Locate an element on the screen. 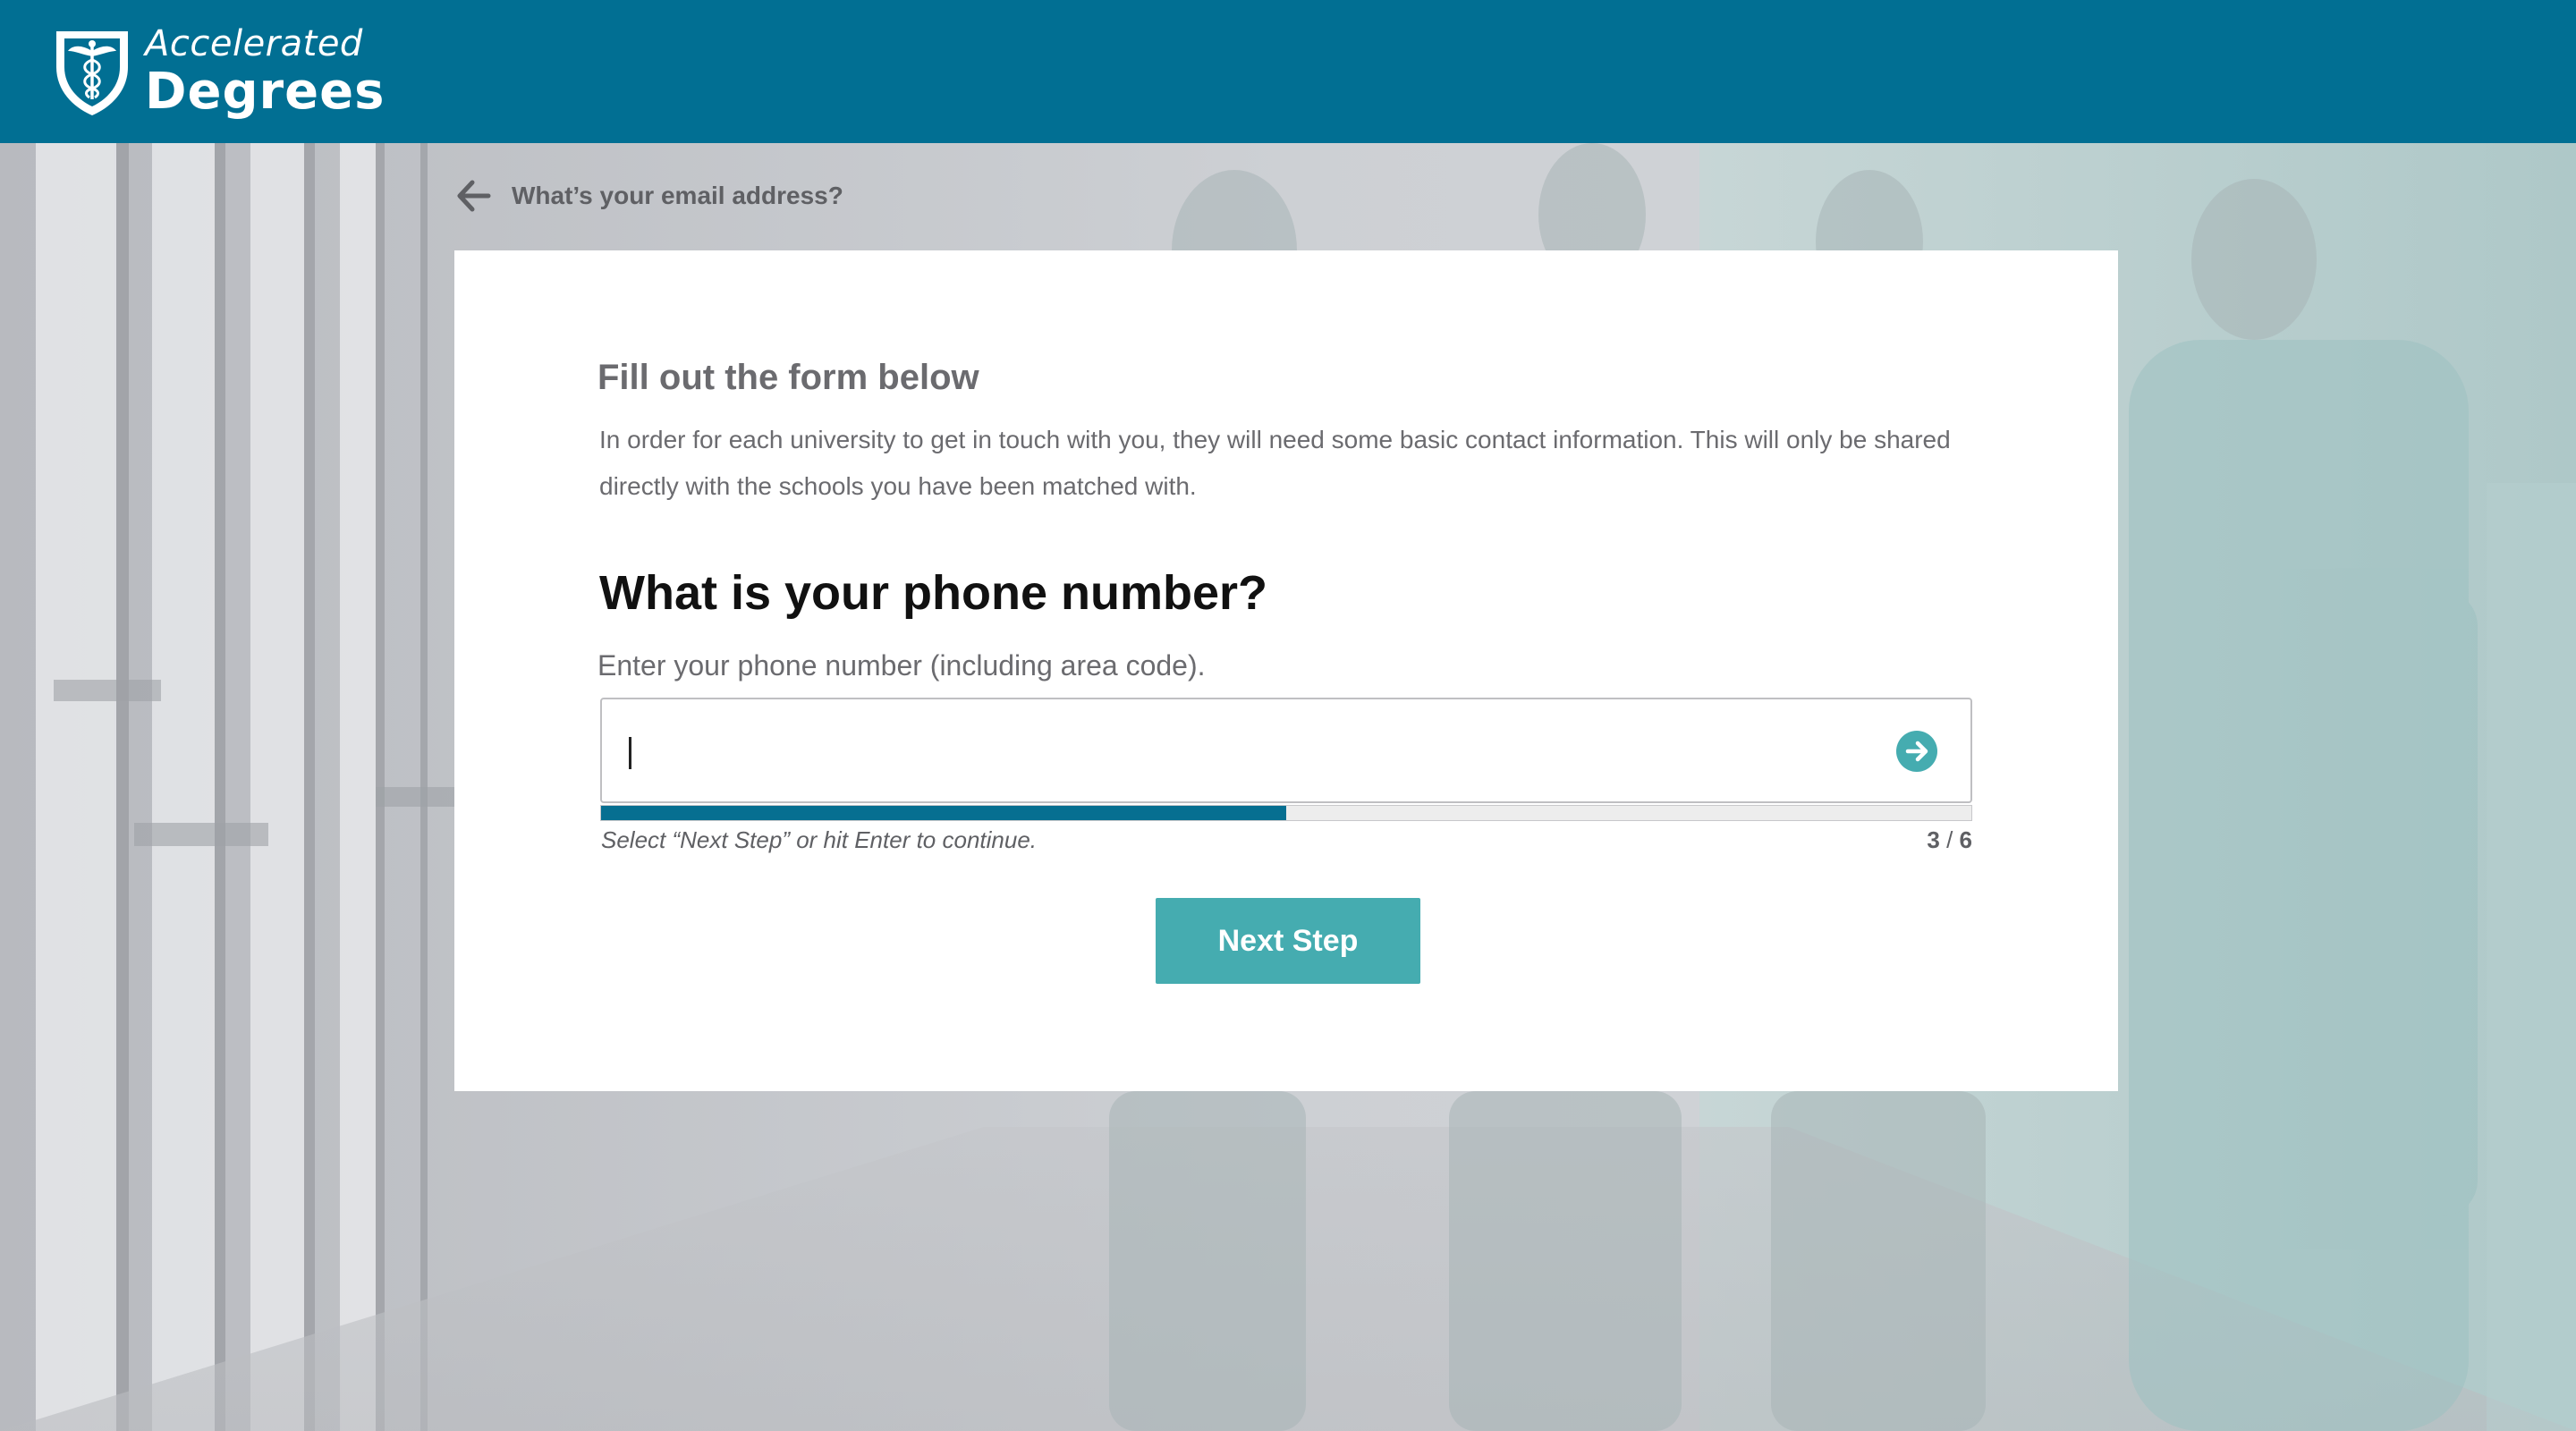  logo-line1: Accelerated is located at coordinates (254, 44).